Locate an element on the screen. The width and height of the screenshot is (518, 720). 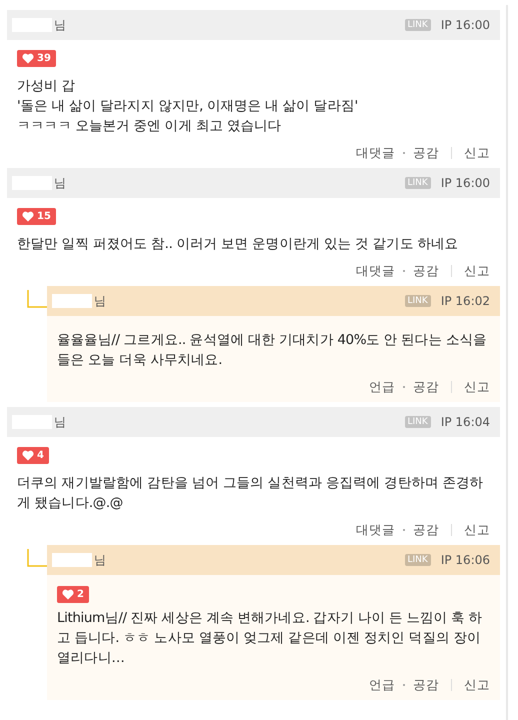
like-badge: 15 is located at coordinates (36, 216).